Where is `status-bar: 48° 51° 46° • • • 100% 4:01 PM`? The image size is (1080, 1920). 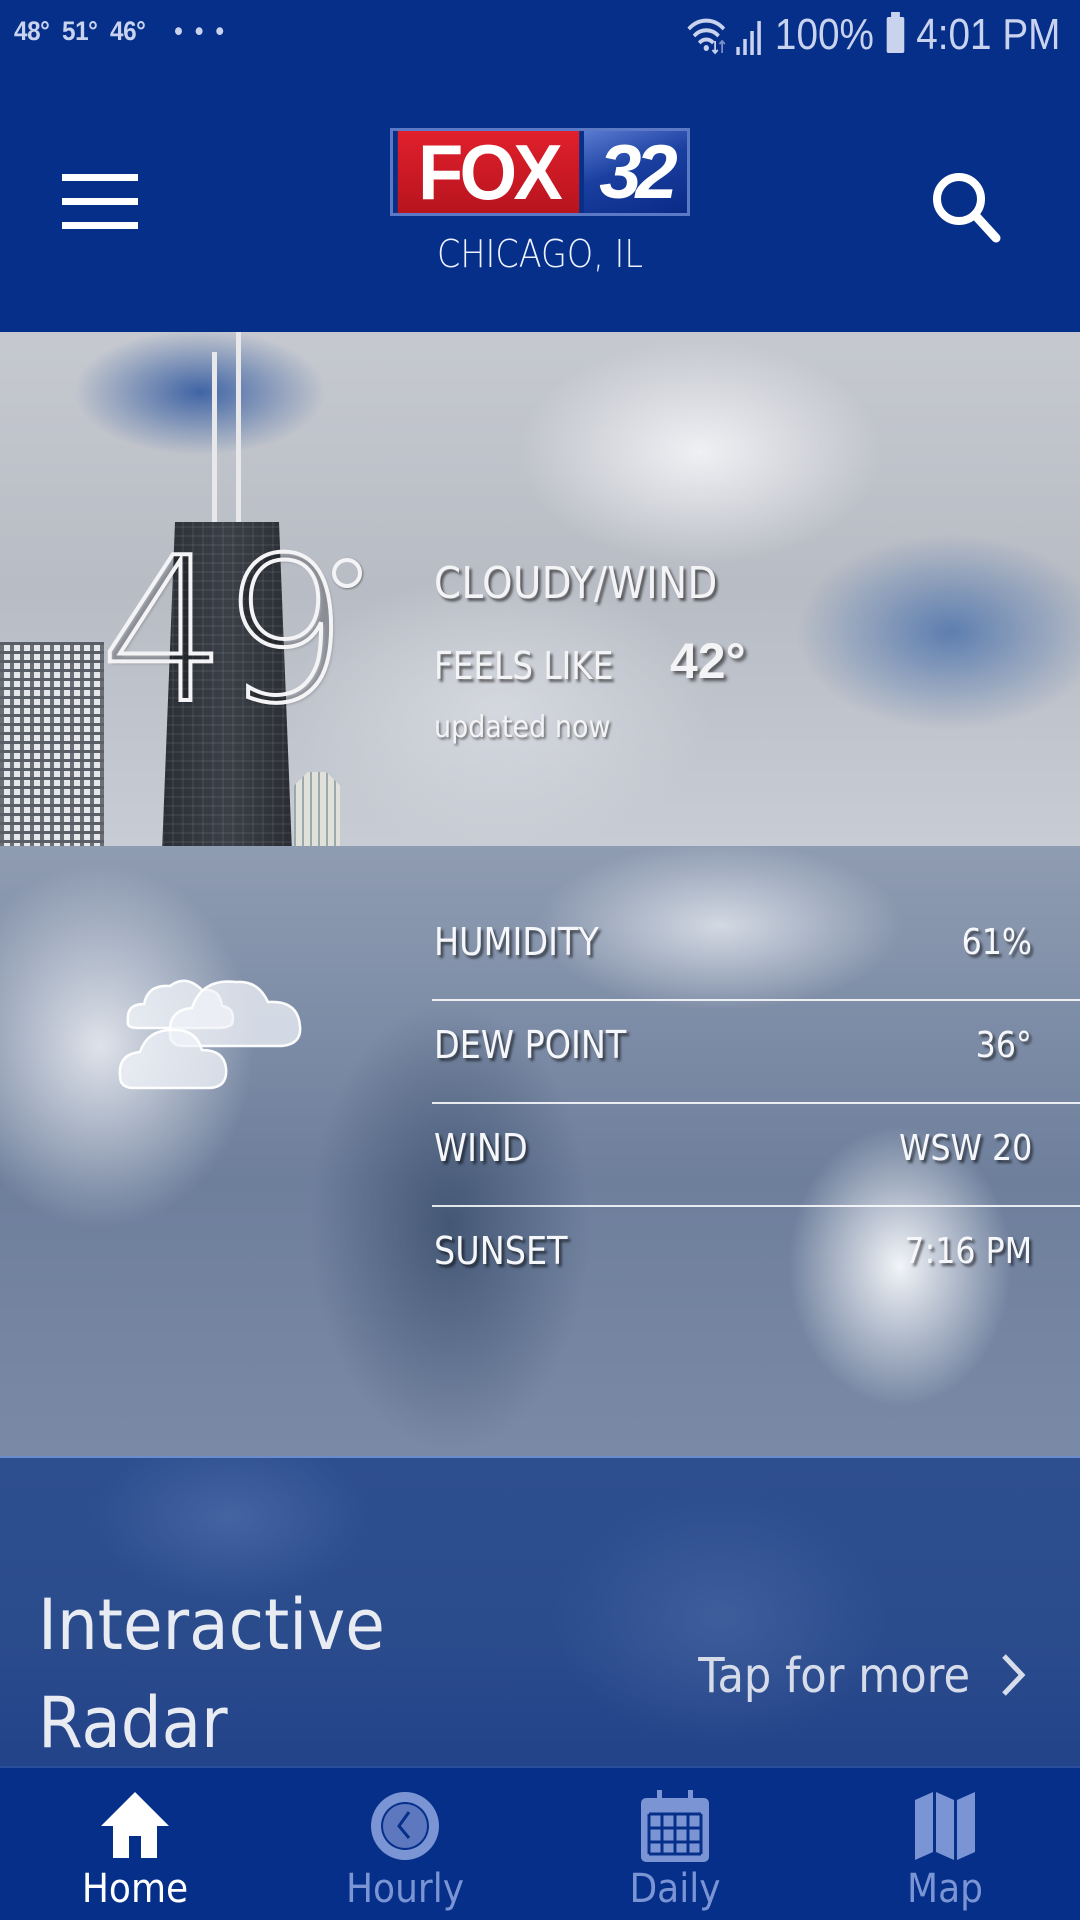 status-bar: 48° 51° 46° • • • 100% 4:01 PM is located at coordinates (540, 35).